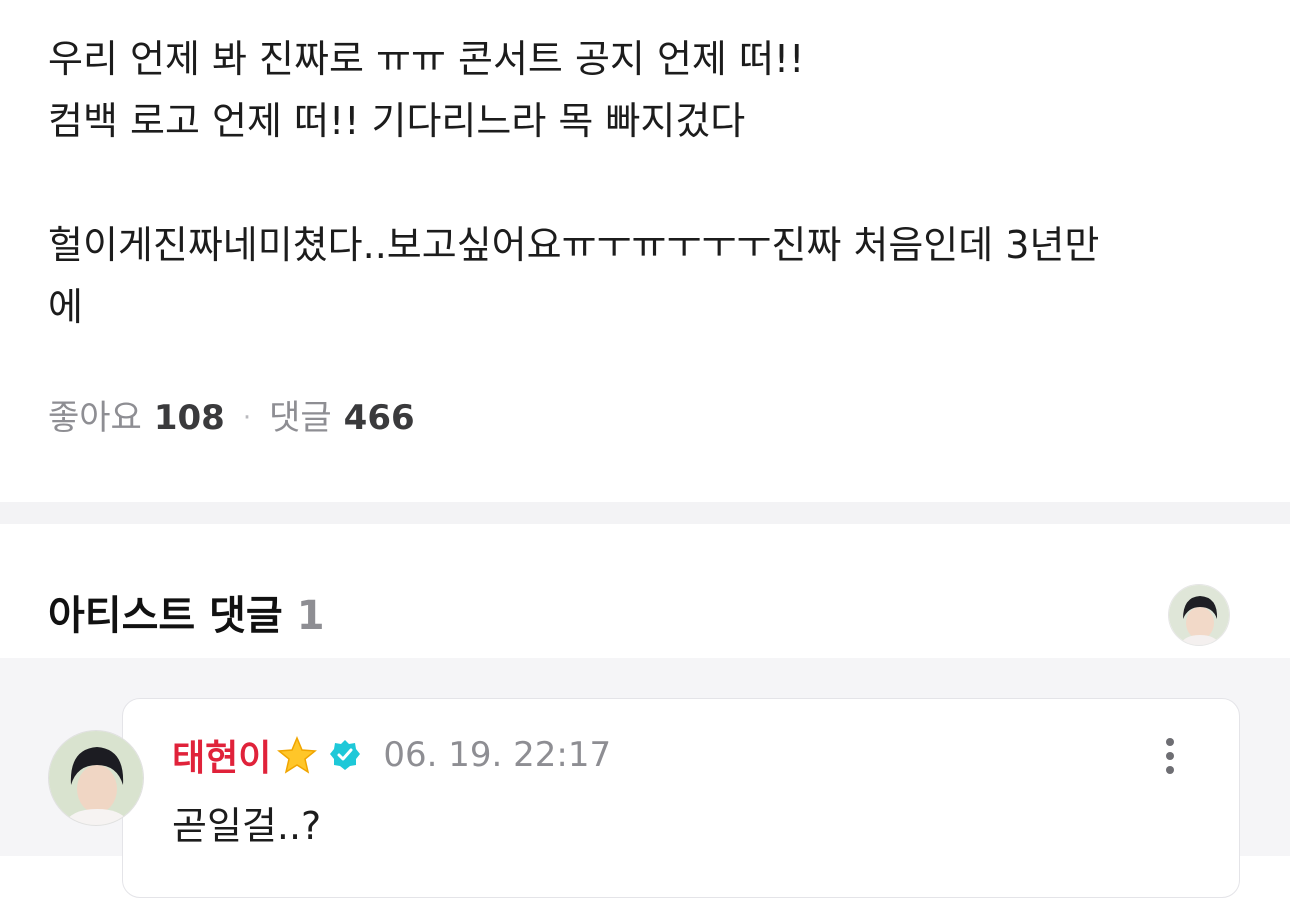 The image size is (1290, 898). I want to click on more-vertical-icon, so click(1170, 756).